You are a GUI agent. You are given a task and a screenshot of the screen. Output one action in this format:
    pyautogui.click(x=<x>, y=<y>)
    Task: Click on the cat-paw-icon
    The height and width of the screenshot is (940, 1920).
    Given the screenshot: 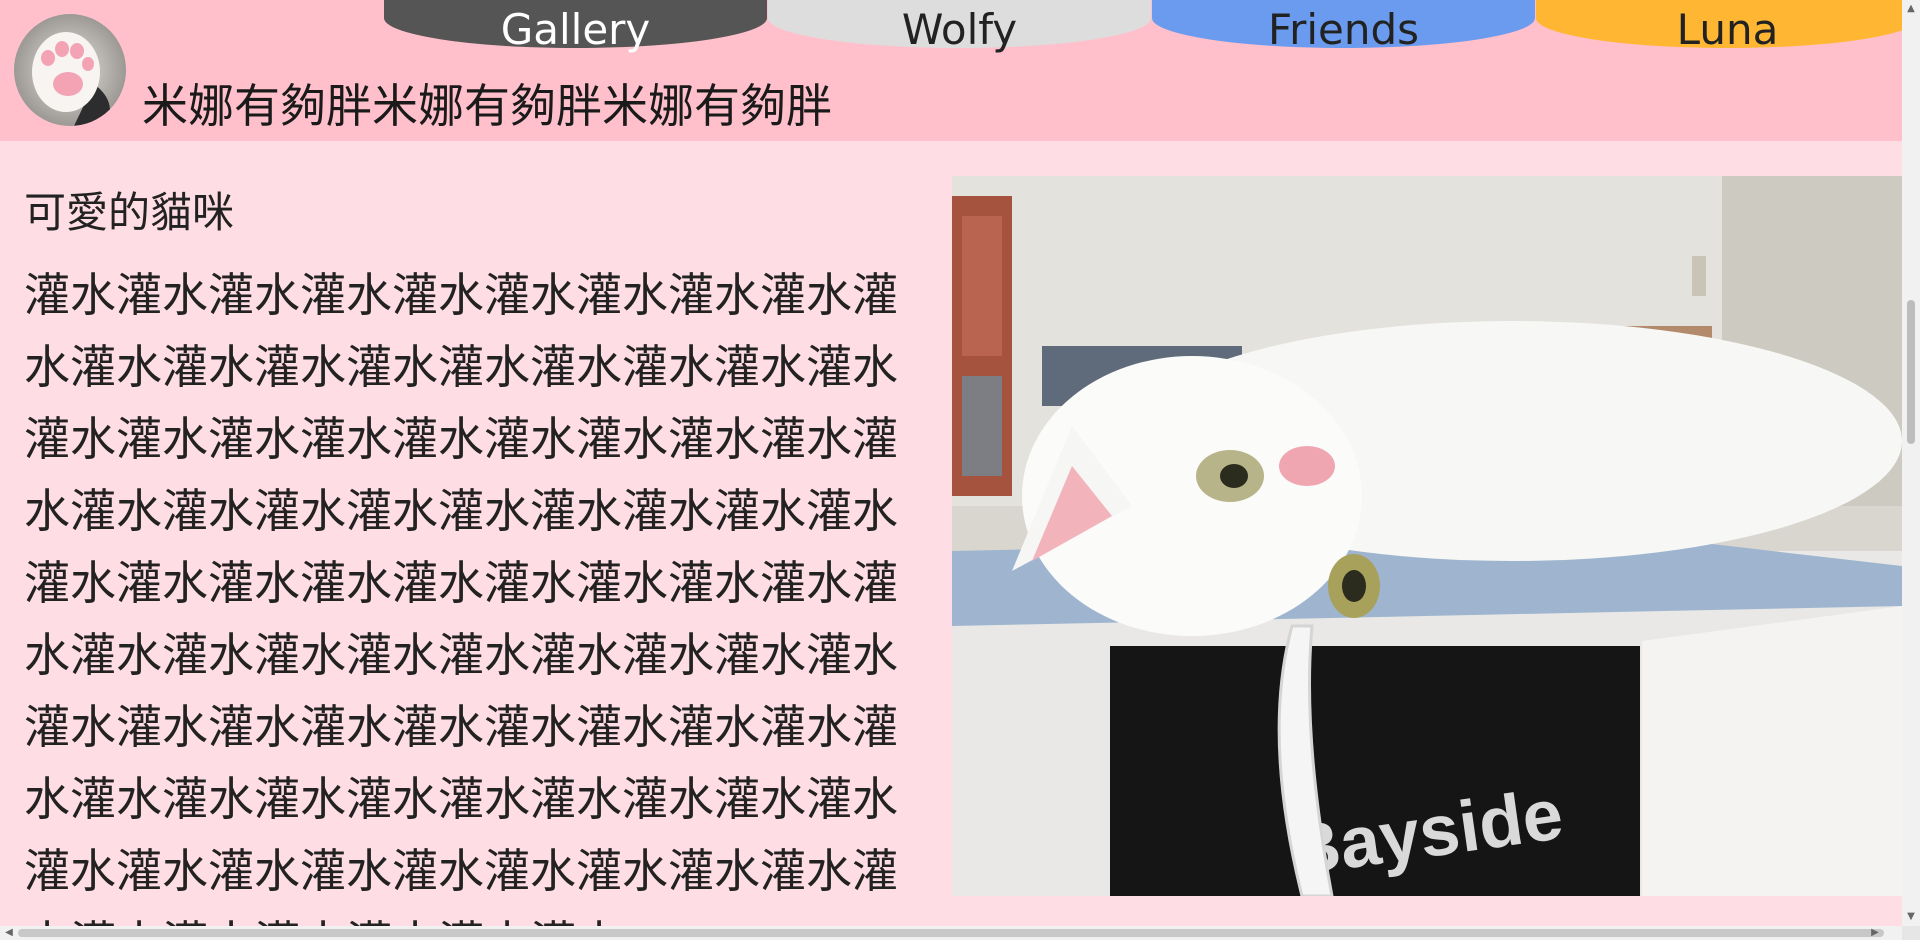 What is the action you would take?
    pyautogui.click(x=70, y=70)
    